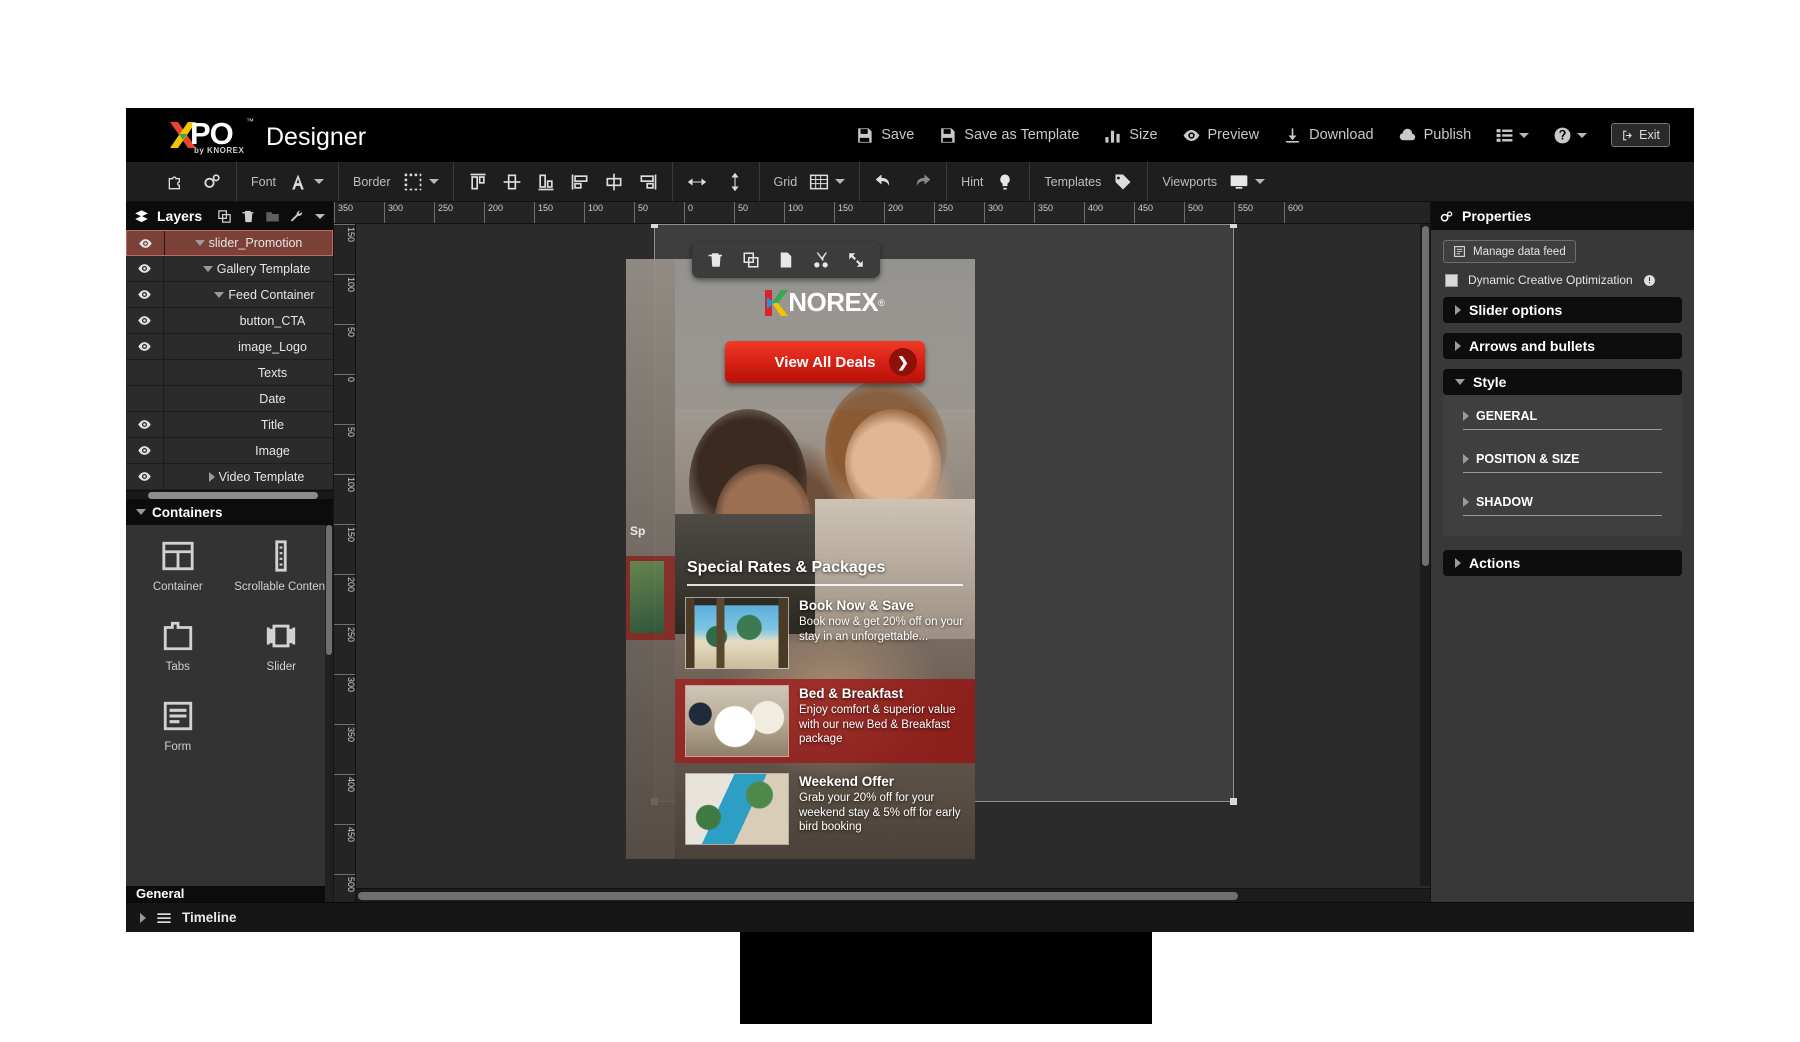  What do you see at coordinates (1260, 181) in the screenshot?
I see `viewports-chevron-down-icon` at bounding box center [1260, 181].